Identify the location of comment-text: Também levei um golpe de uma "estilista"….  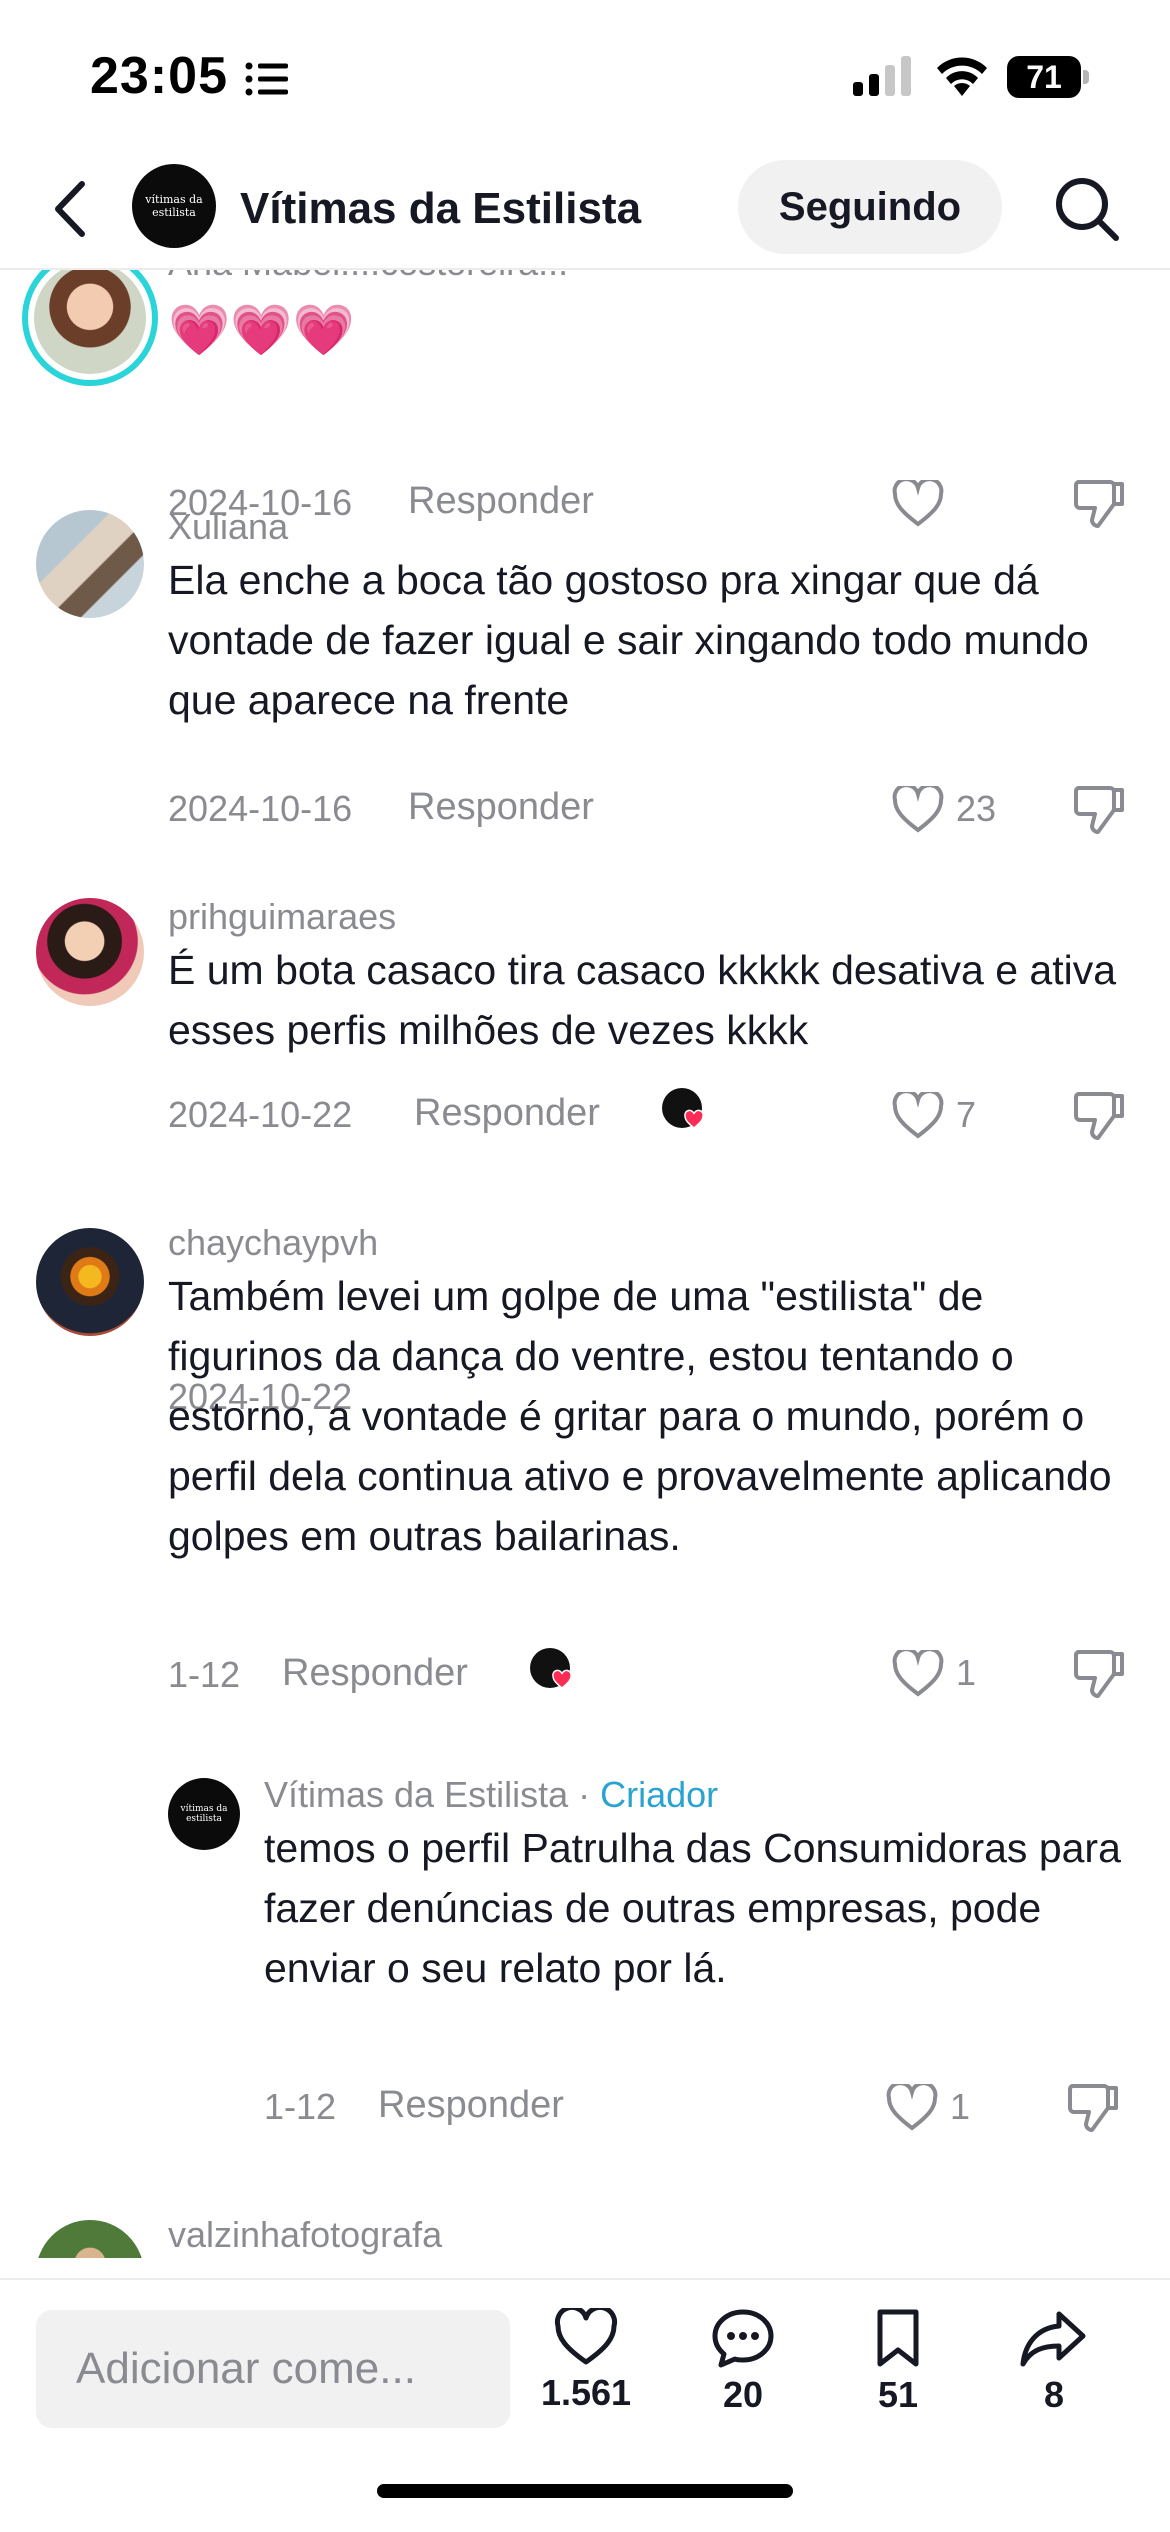
(640, 1416).